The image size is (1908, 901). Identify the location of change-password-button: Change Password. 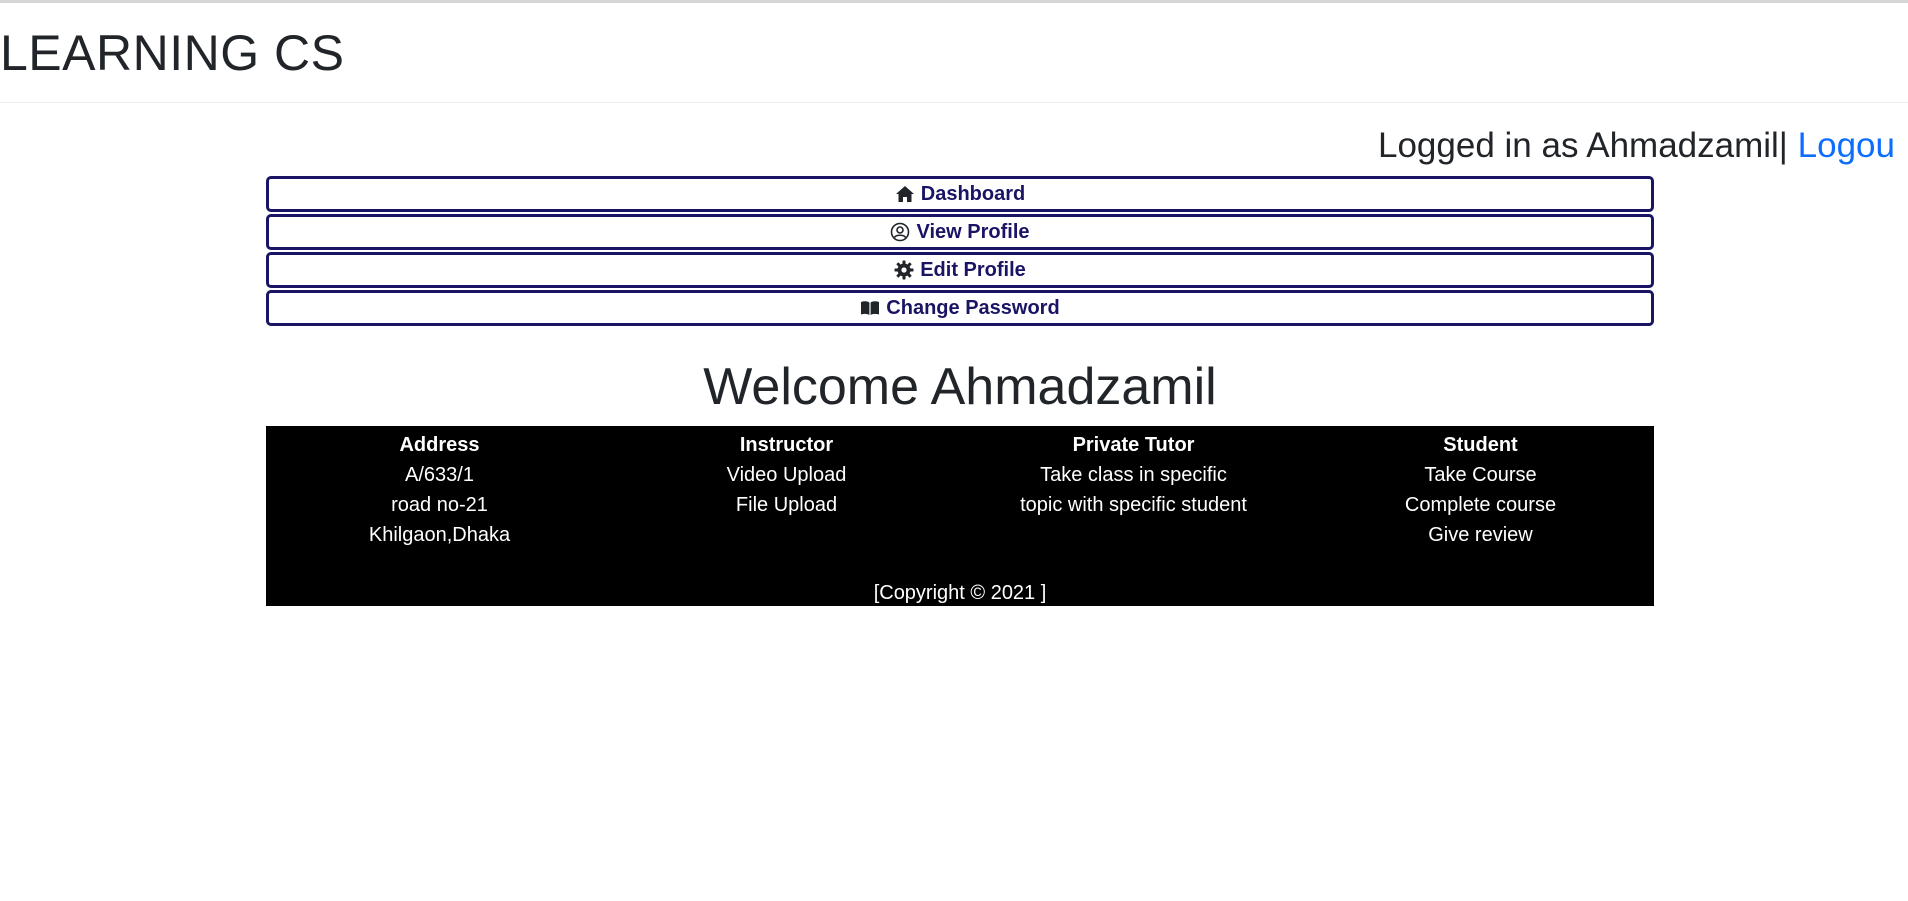
(960, 308).